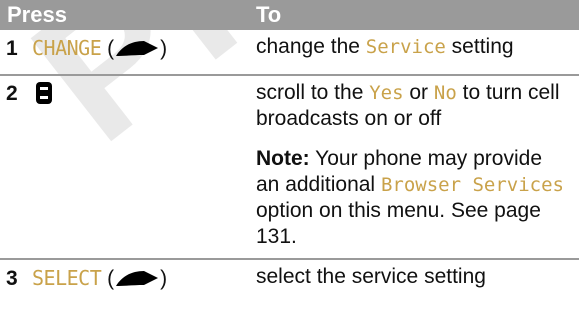 The width and height of the screenshot is (579, 329). Describe the element at coordinates (398, 223) in the screenshot. I see `note-text: option on this menu. See page 131.` at that location.